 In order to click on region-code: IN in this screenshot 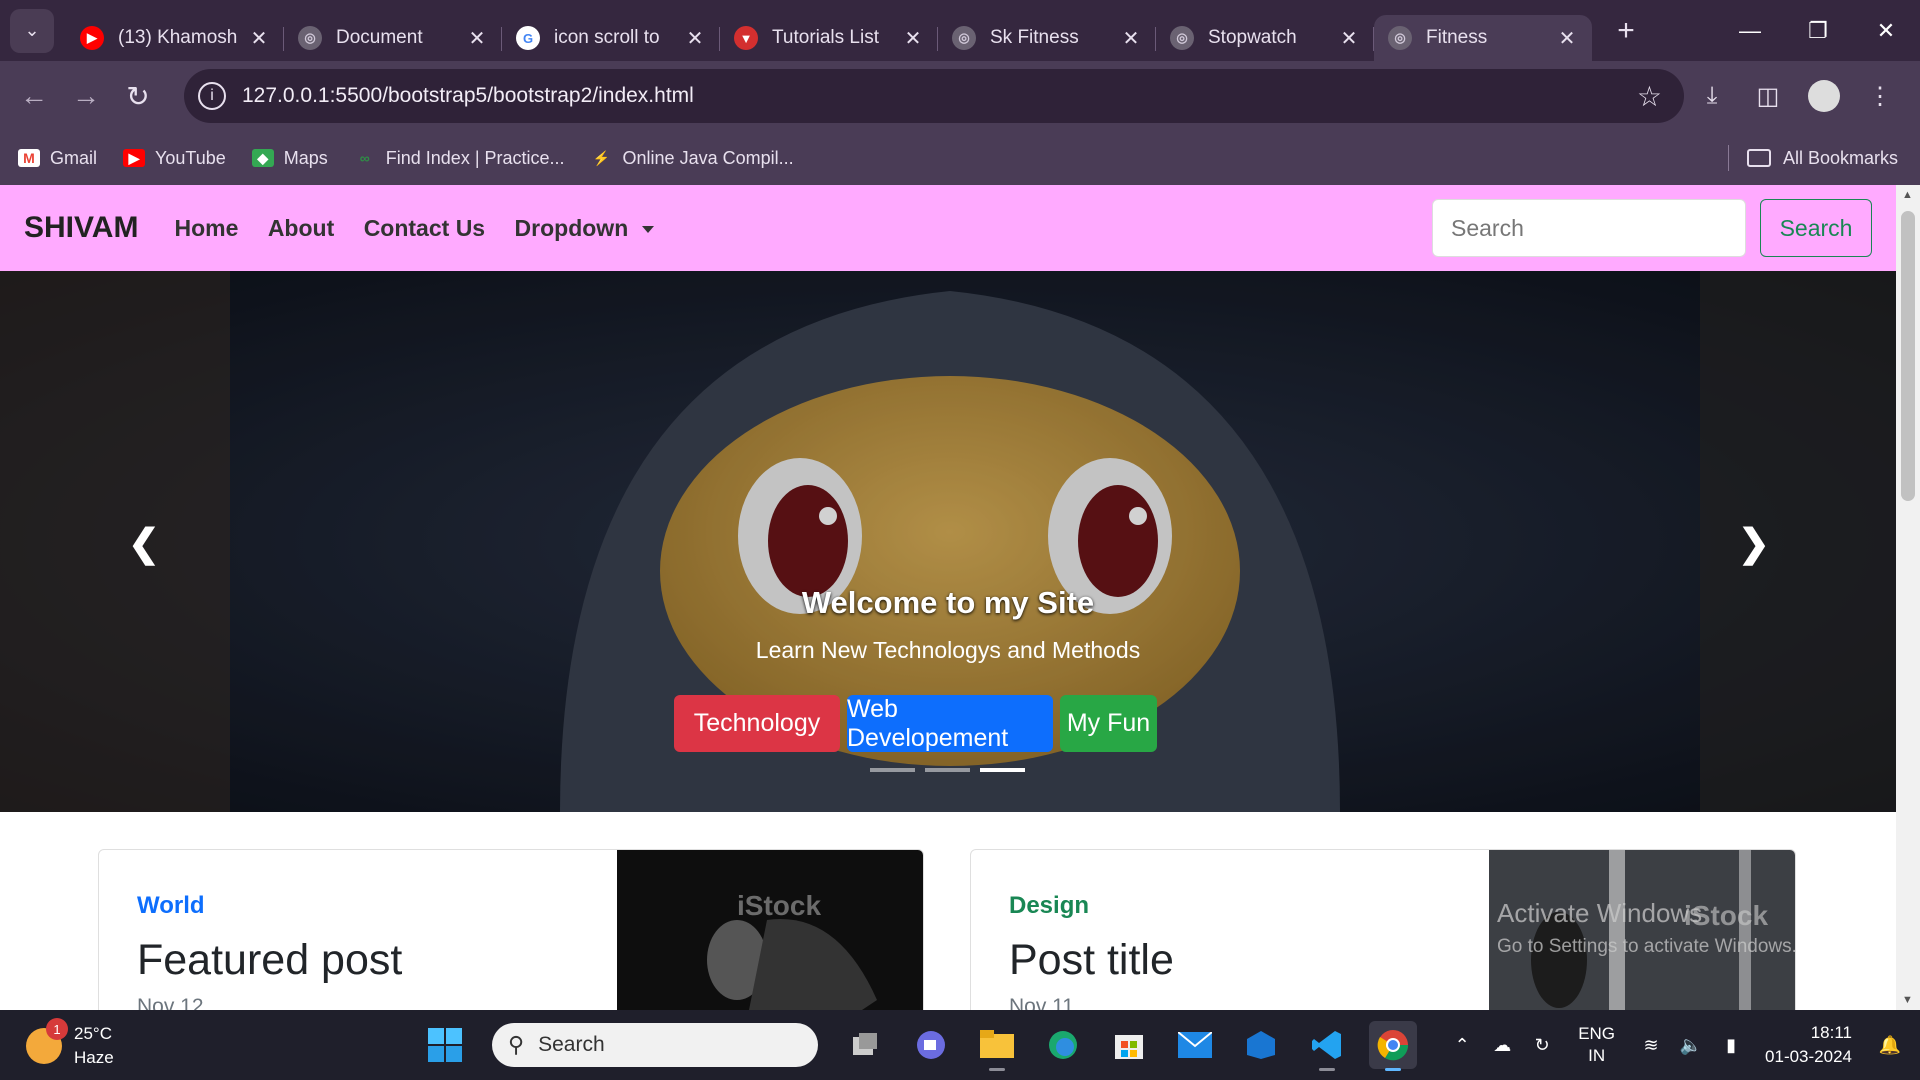, I will do `click(1597, 1055)`.